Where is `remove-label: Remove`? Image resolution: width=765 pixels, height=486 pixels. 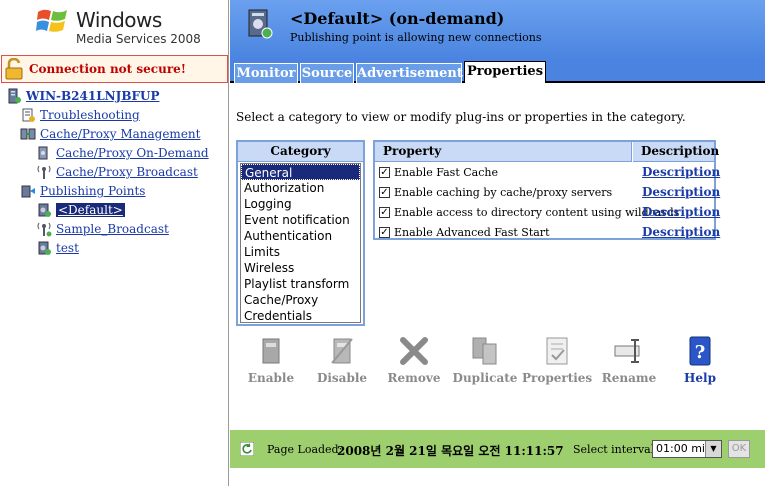
remove-label: Remove is located at coordinates (414, 378).